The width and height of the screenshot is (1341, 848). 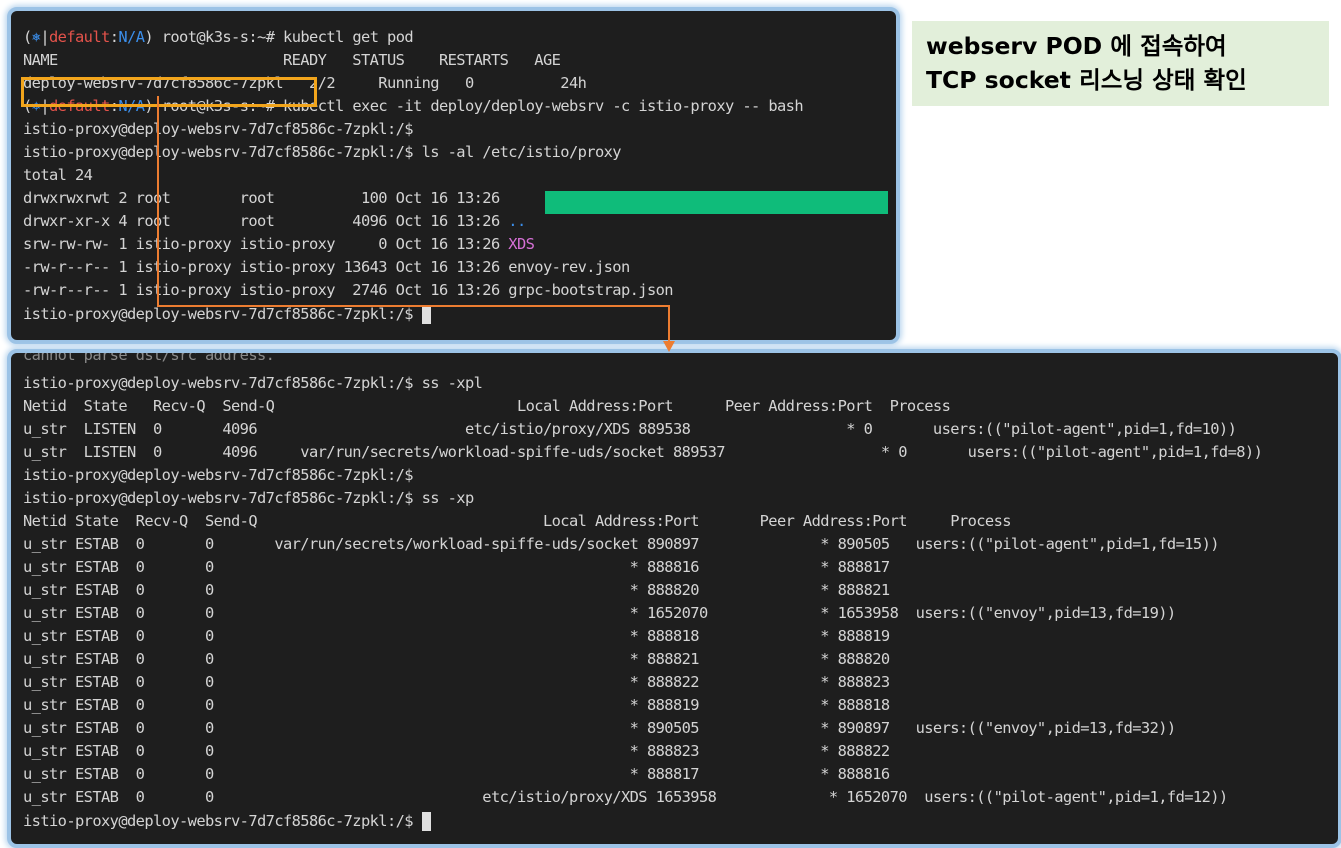 What do you see at coordinates (452, 383) in the screenshot?
I see `command-ss-xpl: ss -xpl` at bounding box center [452, 383].